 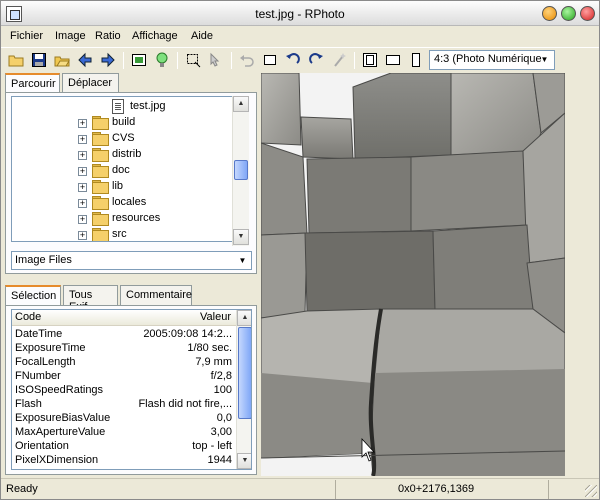 What do you see at coordinates (492, 60) in the screenshot?
I see `ratio-dropdown: 4:3 (Photo Numérique ▼` at bounding box center [492, 60].